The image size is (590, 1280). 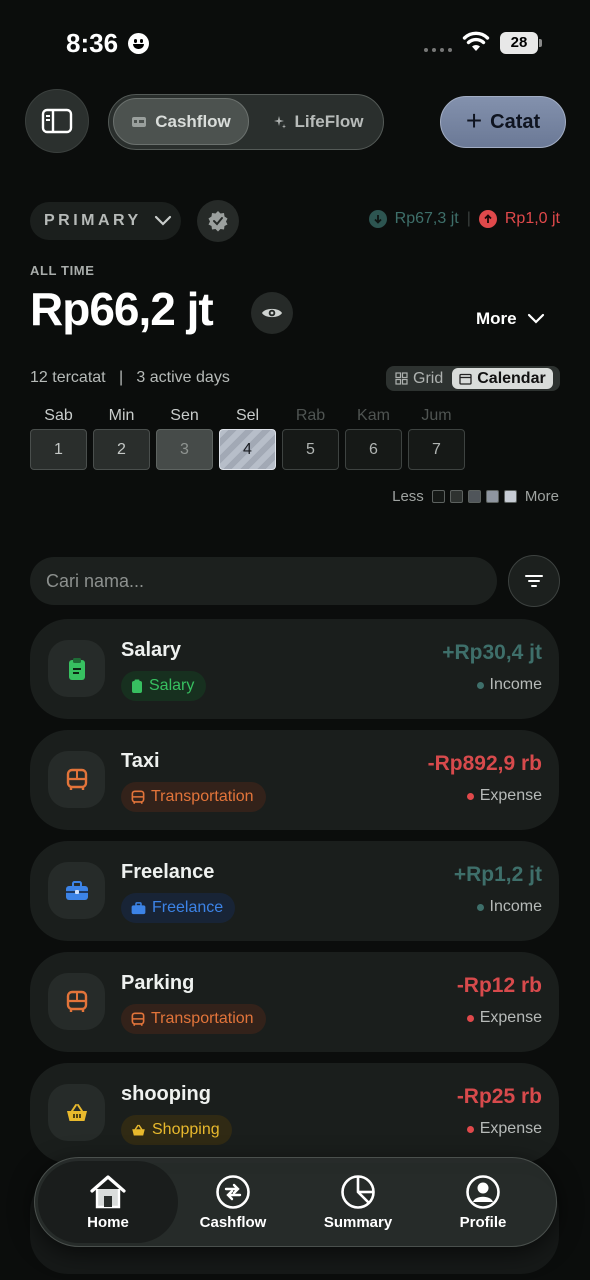 I want to click on view-calendar-button: Calendar, so click(x=502, y=378).